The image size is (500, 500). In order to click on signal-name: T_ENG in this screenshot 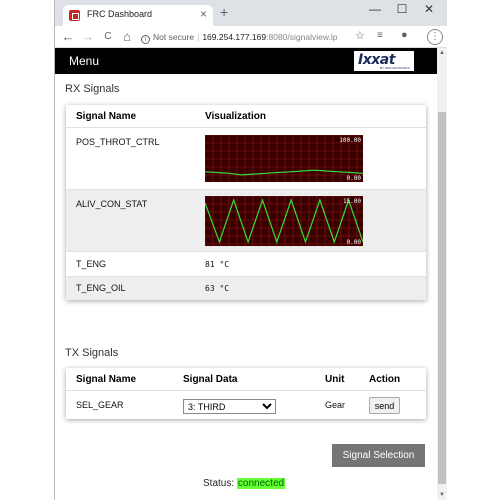, I will do `click(91, 264)`.